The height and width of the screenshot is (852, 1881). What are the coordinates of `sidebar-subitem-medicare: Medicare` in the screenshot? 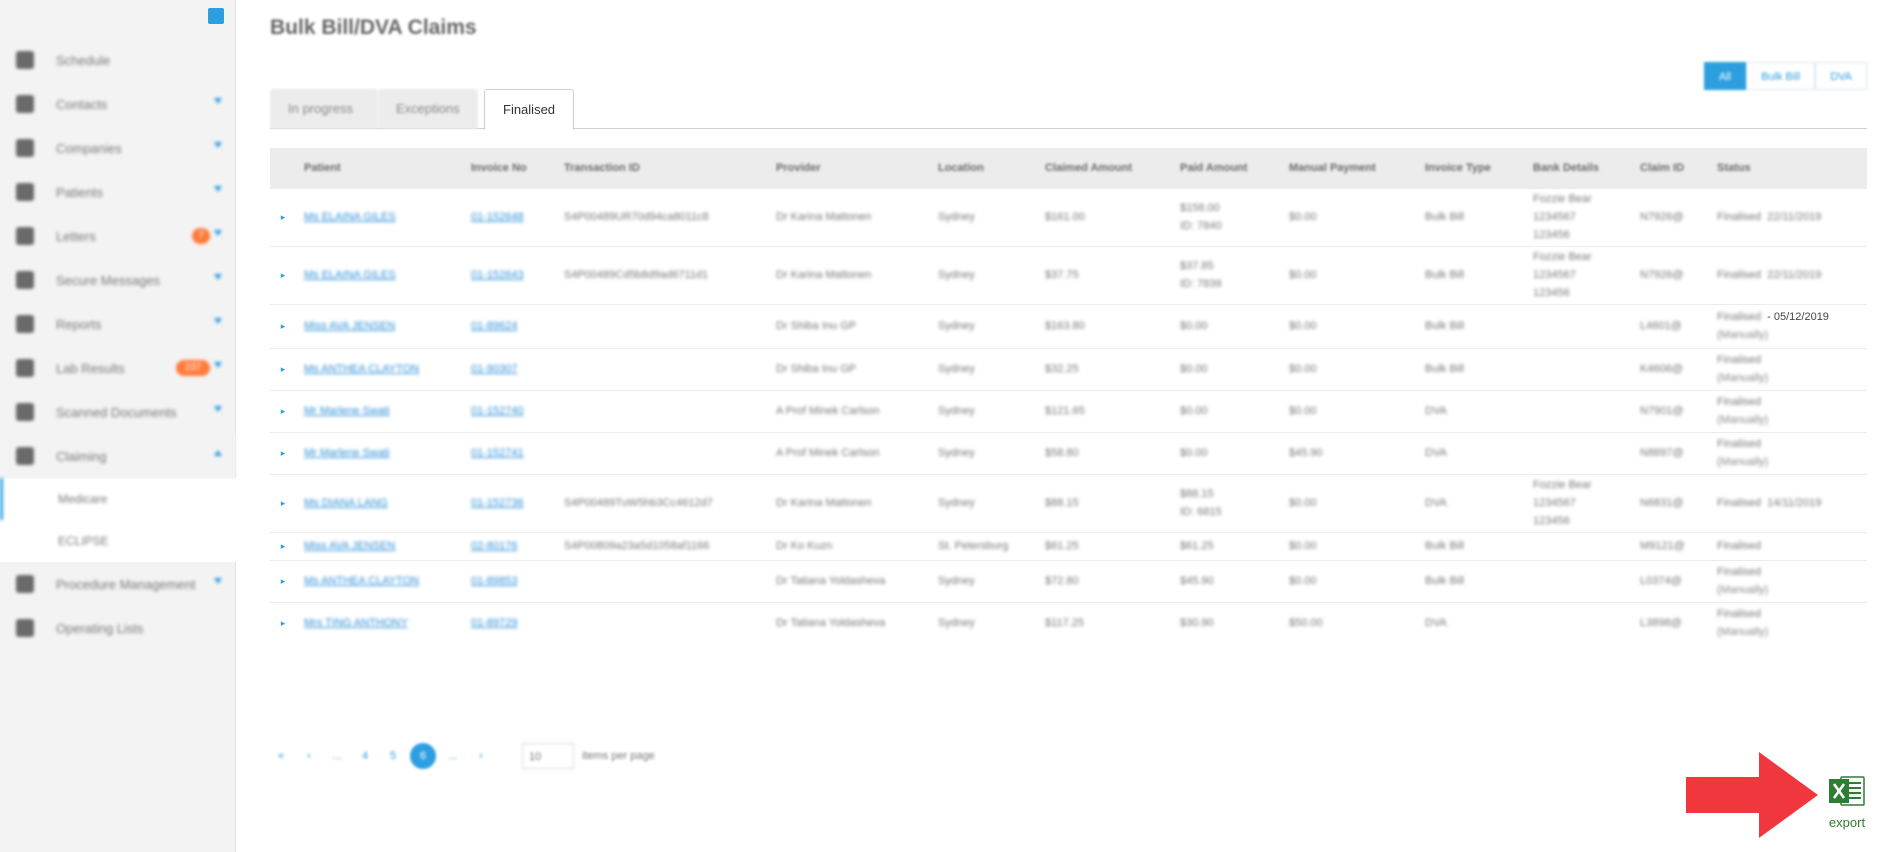 It's located at (118, 499).